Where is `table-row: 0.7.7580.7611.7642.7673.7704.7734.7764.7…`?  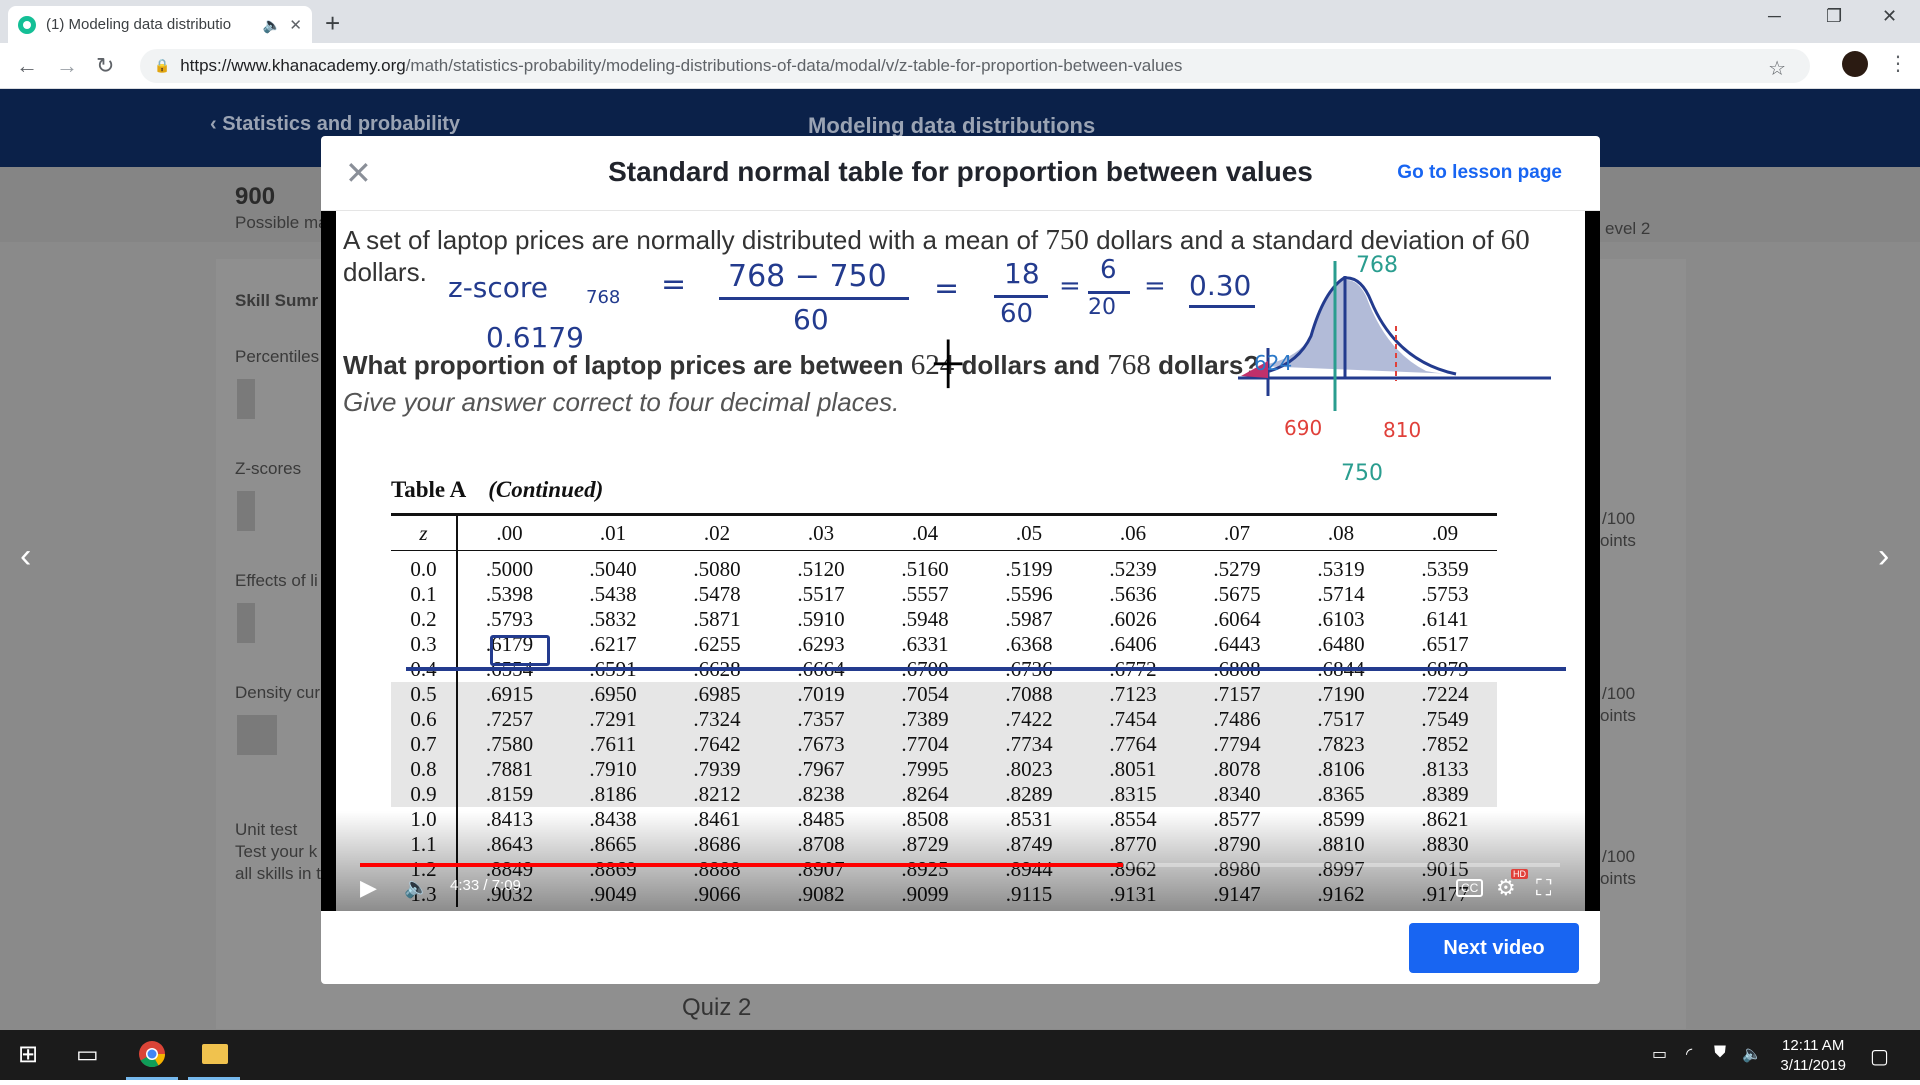 table-row: 0.7.7580.7611.7642.7673.7704.7734.7764.7… is located at coordinates (944, 744).